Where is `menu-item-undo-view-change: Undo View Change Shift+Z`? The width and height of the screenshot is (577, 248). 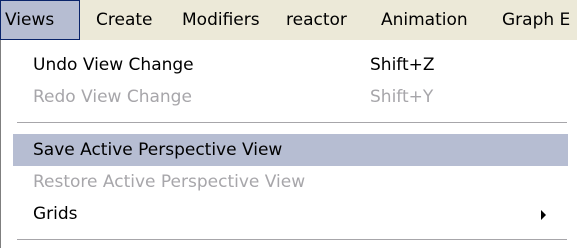 menu-item-undo-view-change: Undo View Change Shift+Z is located at coordinates (284, 65).